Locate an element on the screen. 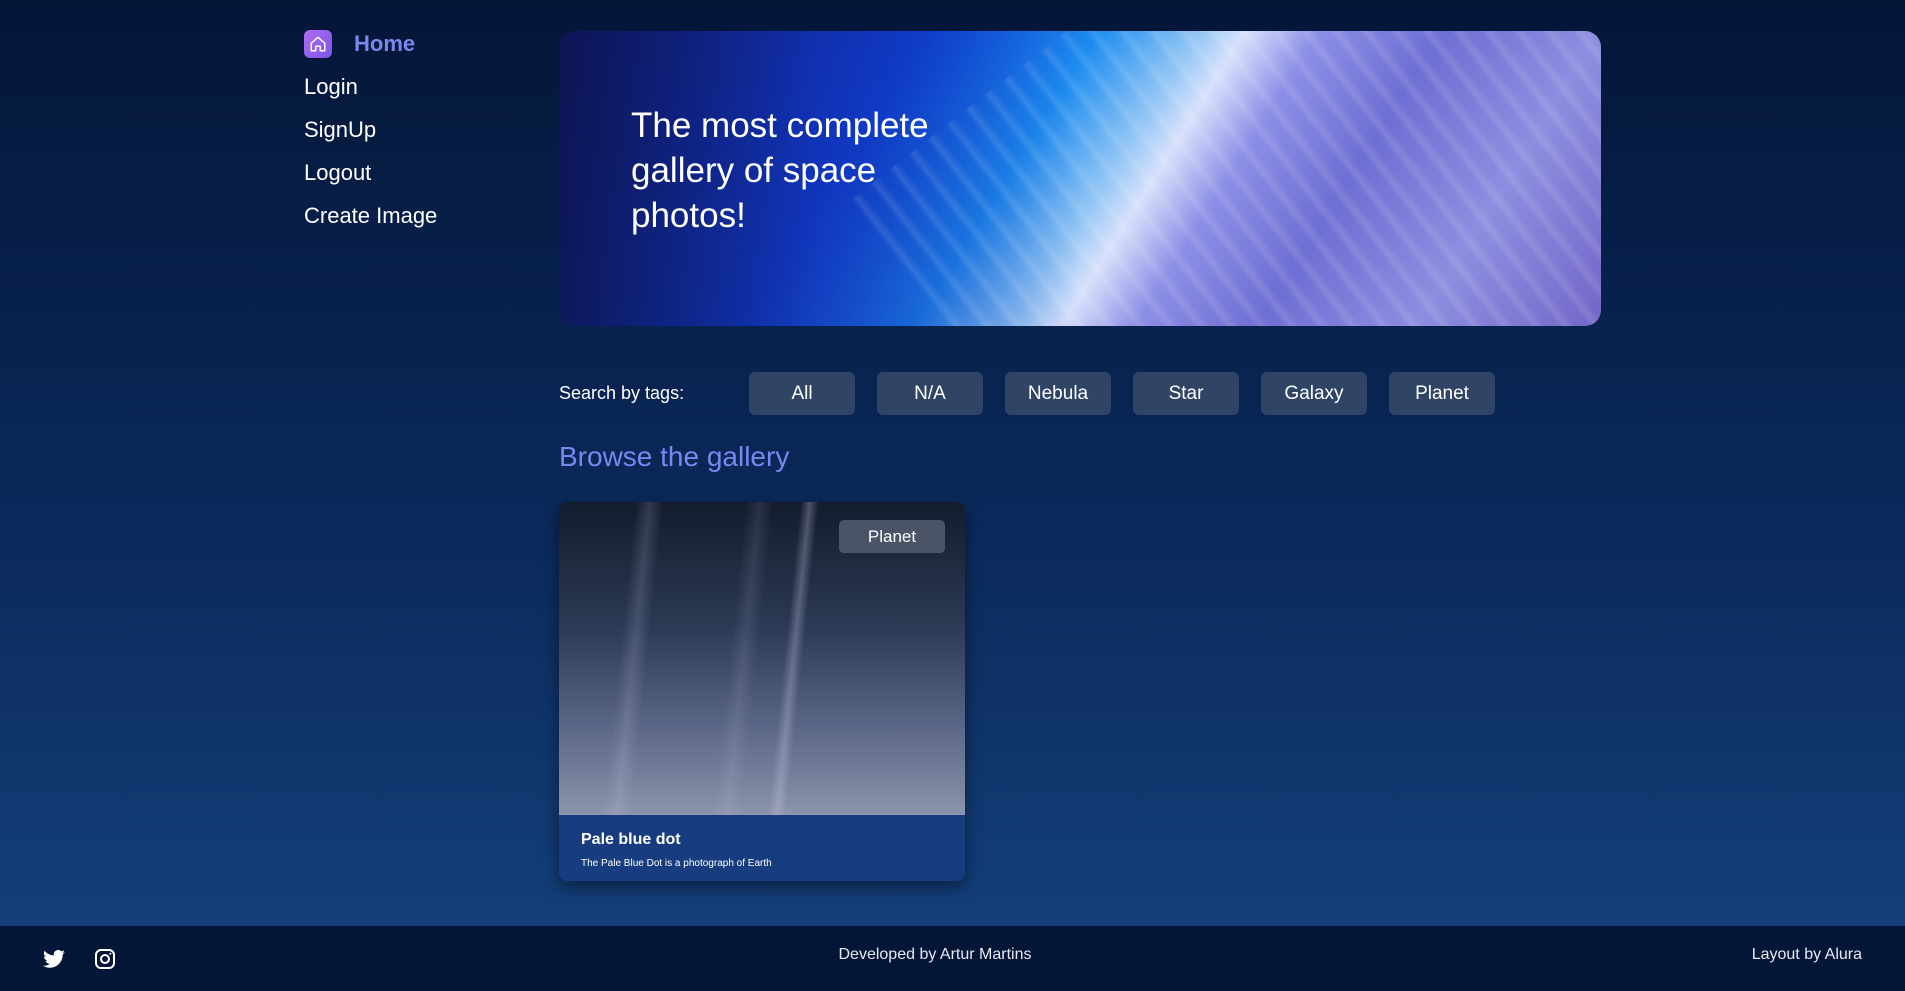 The width and height of the screenshot is (1905, 991). card-tag-badge: Planet is located at coordinates (892, 536).